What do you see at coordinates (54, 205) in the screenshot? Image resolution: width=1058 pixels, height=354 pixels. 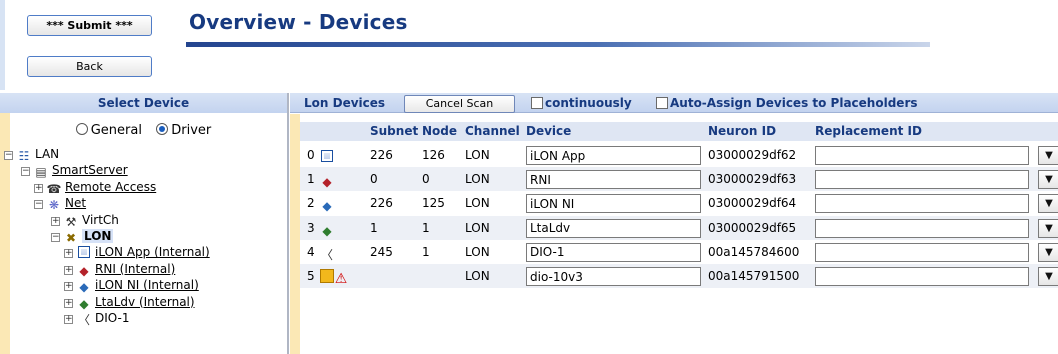 I see `net-icon: ❋` at bounding box center [54, 205].